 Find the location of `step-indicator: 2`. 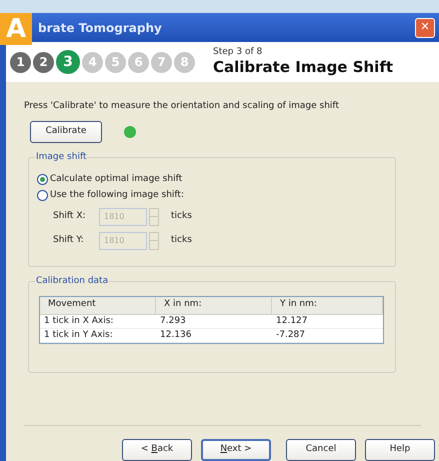

step-indicator: 2 is located at coordinates (43, 62).